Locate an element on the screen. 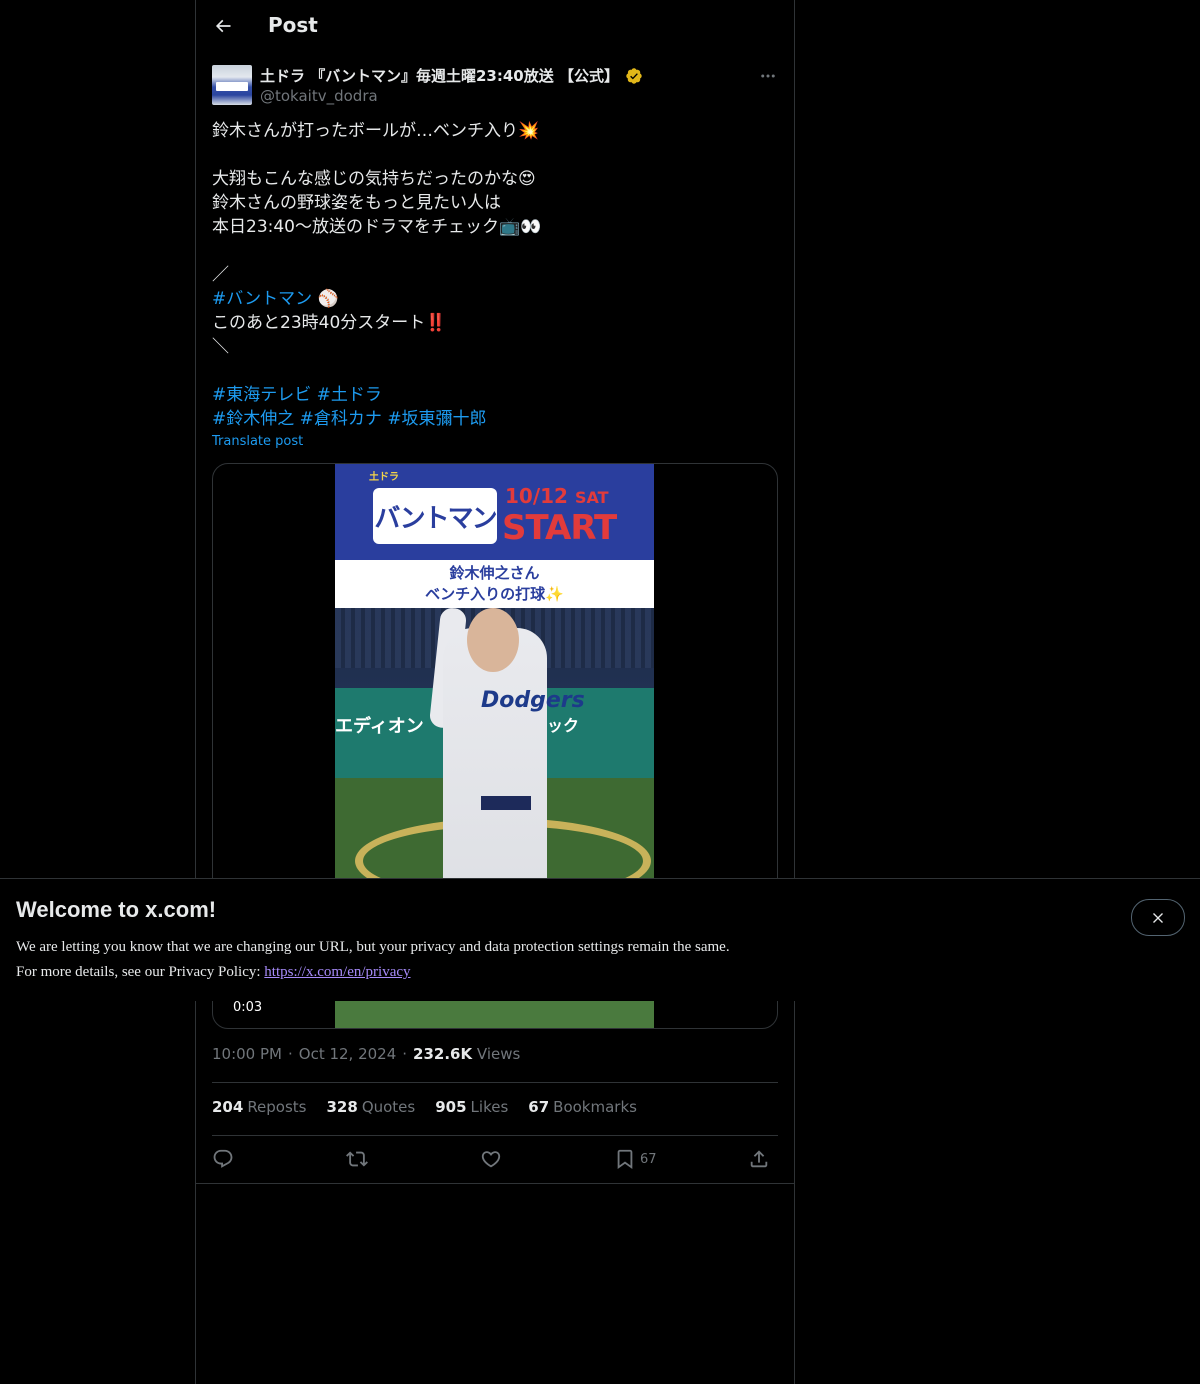 The height and width of the screenshot is (1384, 1200). author-name: 土ドラ 『バントマン』毎週土曜23:40放送 【公式】 is located at coordinates (439, 75).